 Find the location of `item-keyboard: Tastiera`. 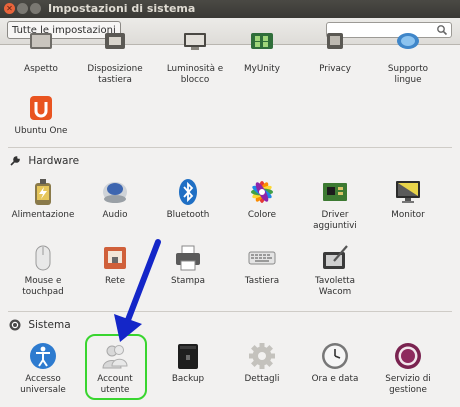

item-keyboard: Tastiera is located at coordinates (262, 265).